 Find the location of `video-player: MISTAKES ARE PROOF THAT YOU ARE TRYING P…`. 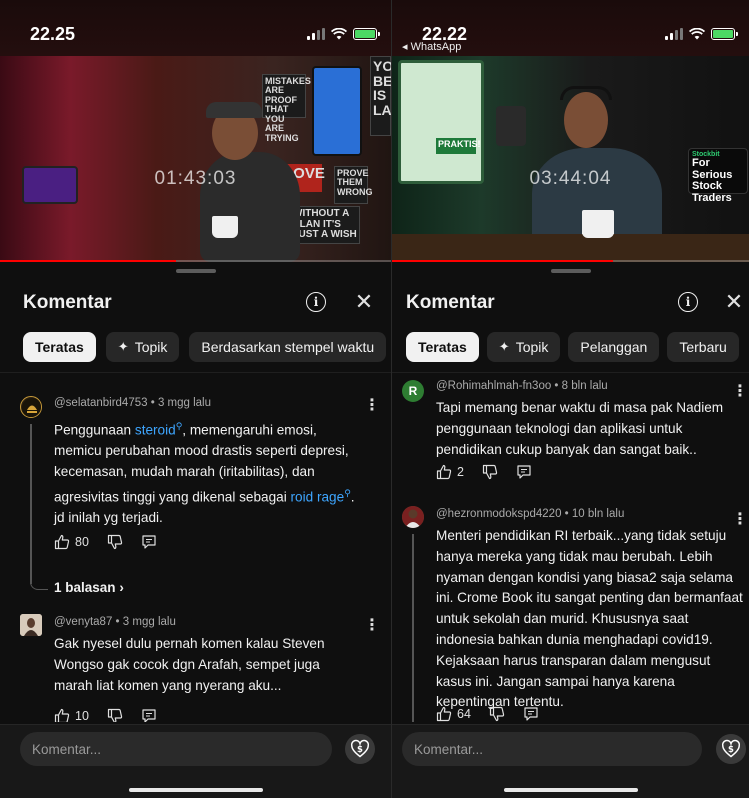

video-player: MISTAKES ARE PROOF THAT YOU ARE TRYING P… is located at coordinates (195, 159).